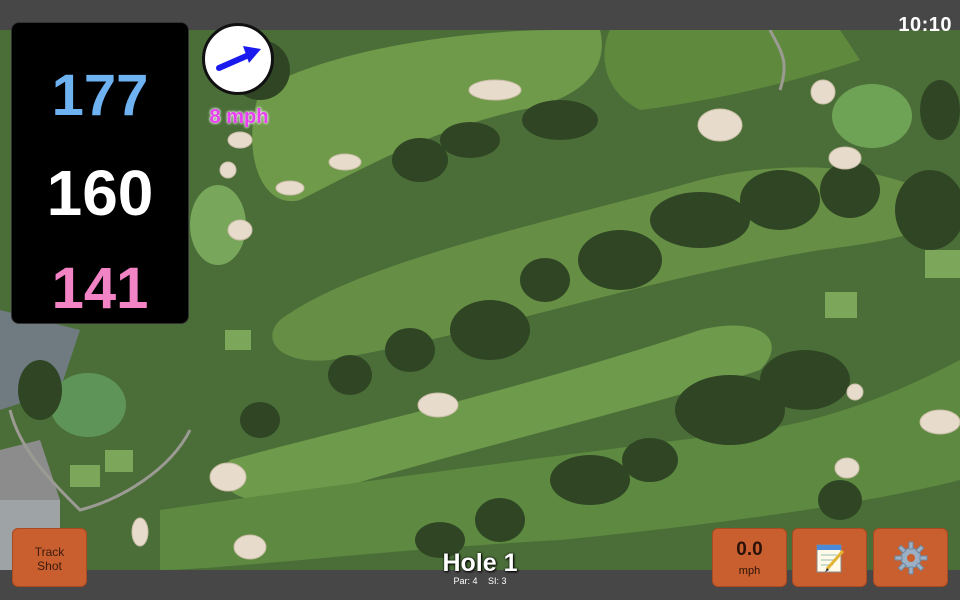  What do you see at coordinates (239, 117) in the screenshot?
I see `wind-speed-label: 8 mph` at bounding box center [239, 117].